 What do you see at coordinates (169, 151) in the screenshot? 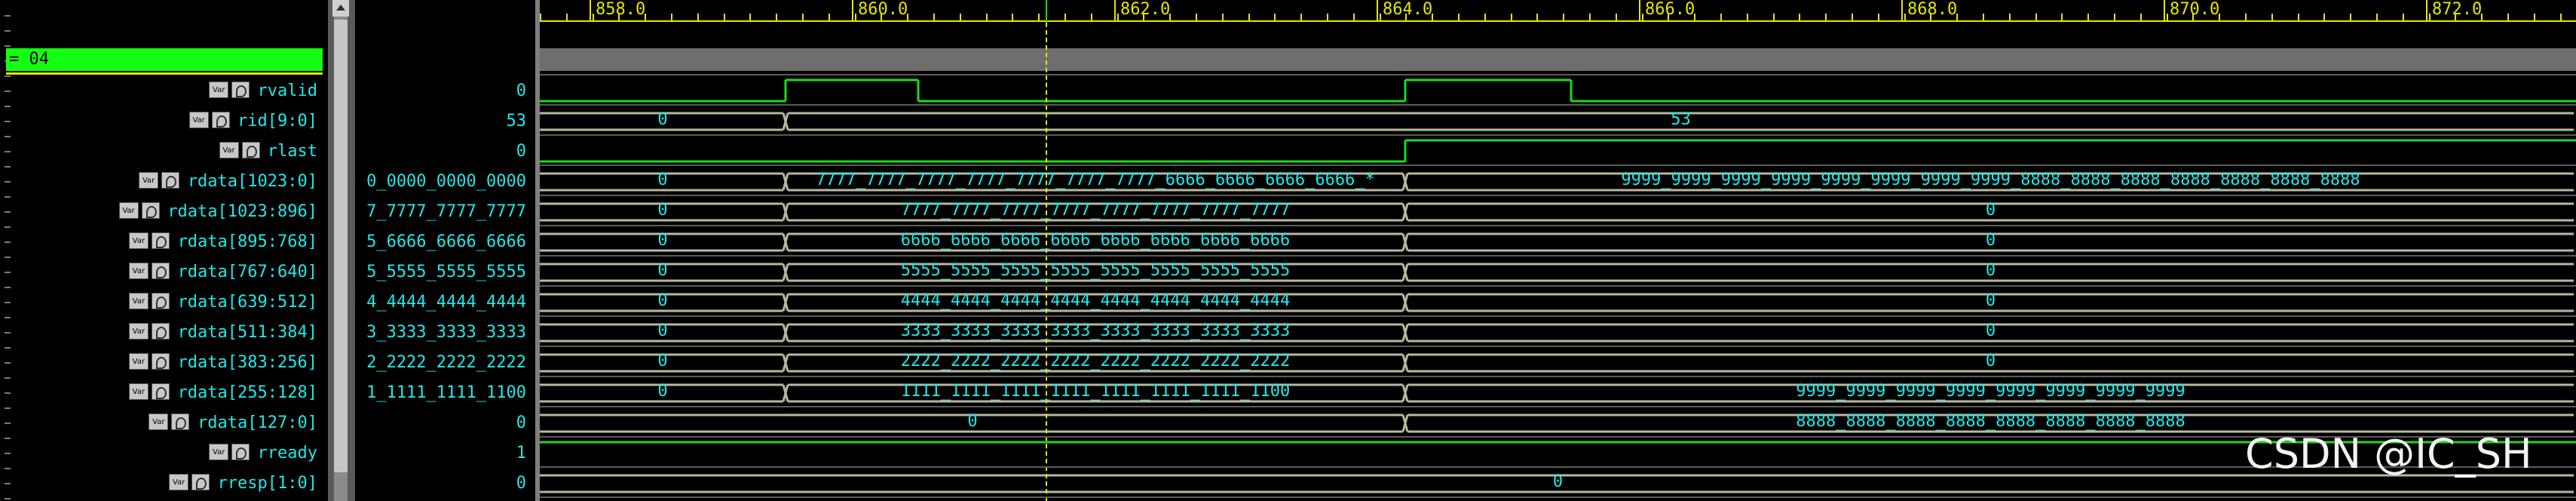
I see `signal-row: rlast Var` at bounding box center [169, 151].